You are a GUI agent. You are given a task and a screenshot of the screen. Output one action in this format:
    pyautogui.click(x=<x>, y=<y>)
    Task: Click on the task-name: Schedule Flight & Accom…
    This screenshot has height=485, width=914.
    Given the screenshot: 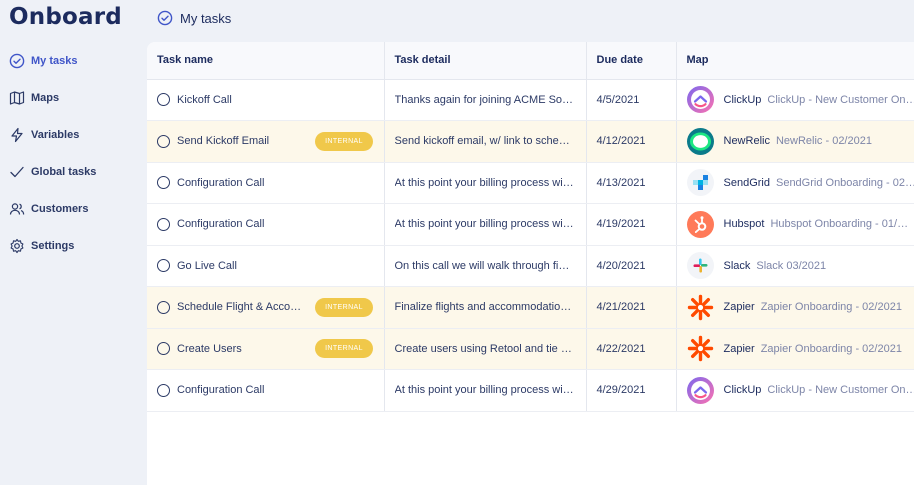 What is the action you would take?
    pyautogui.click(x=241, y=307)
    